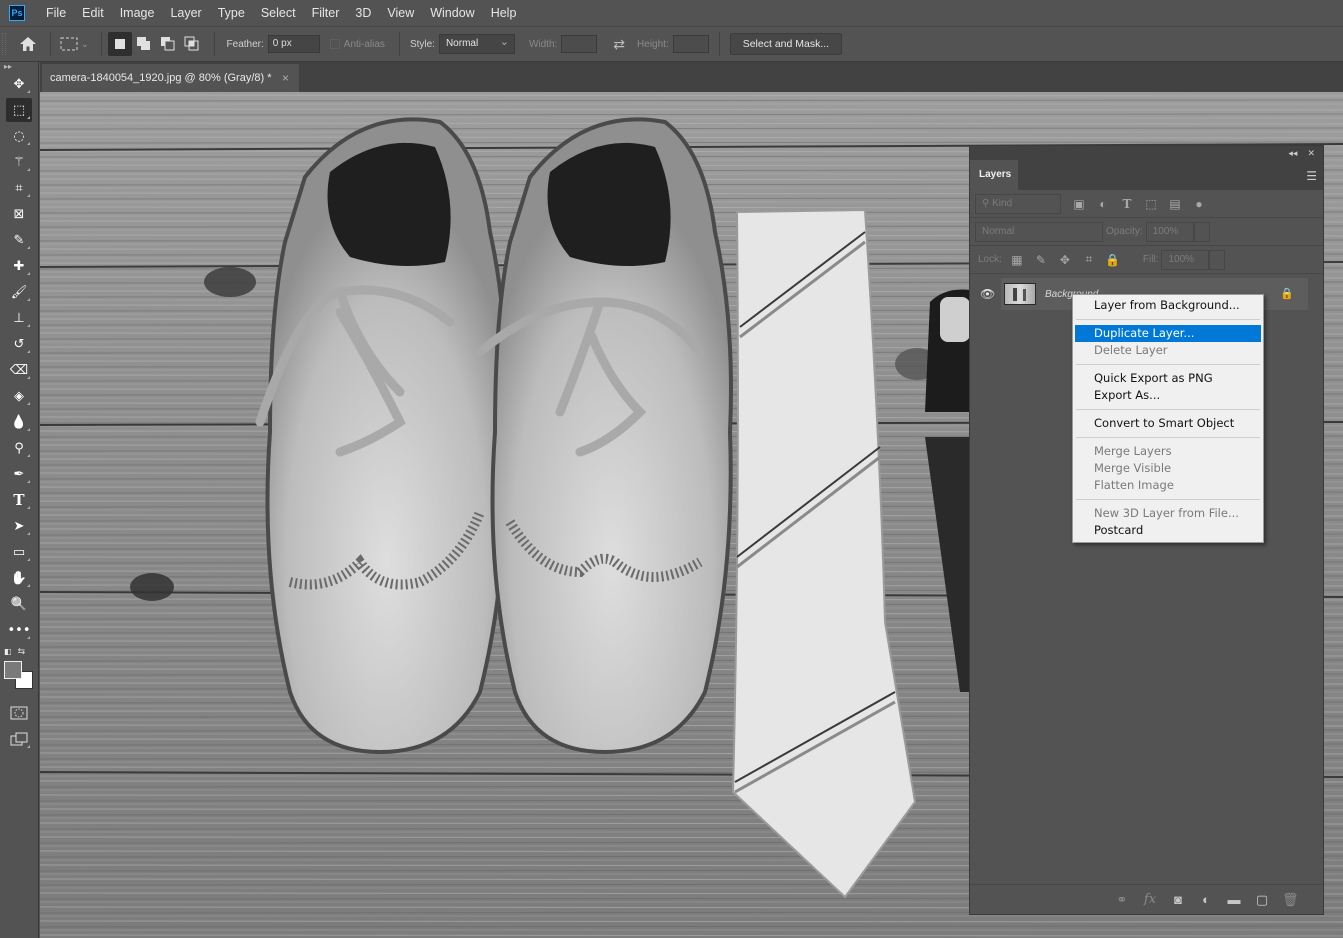  Describe the element at coordinates (192, 44) in the screenshot. I see `intersect-selection-button` at that location.